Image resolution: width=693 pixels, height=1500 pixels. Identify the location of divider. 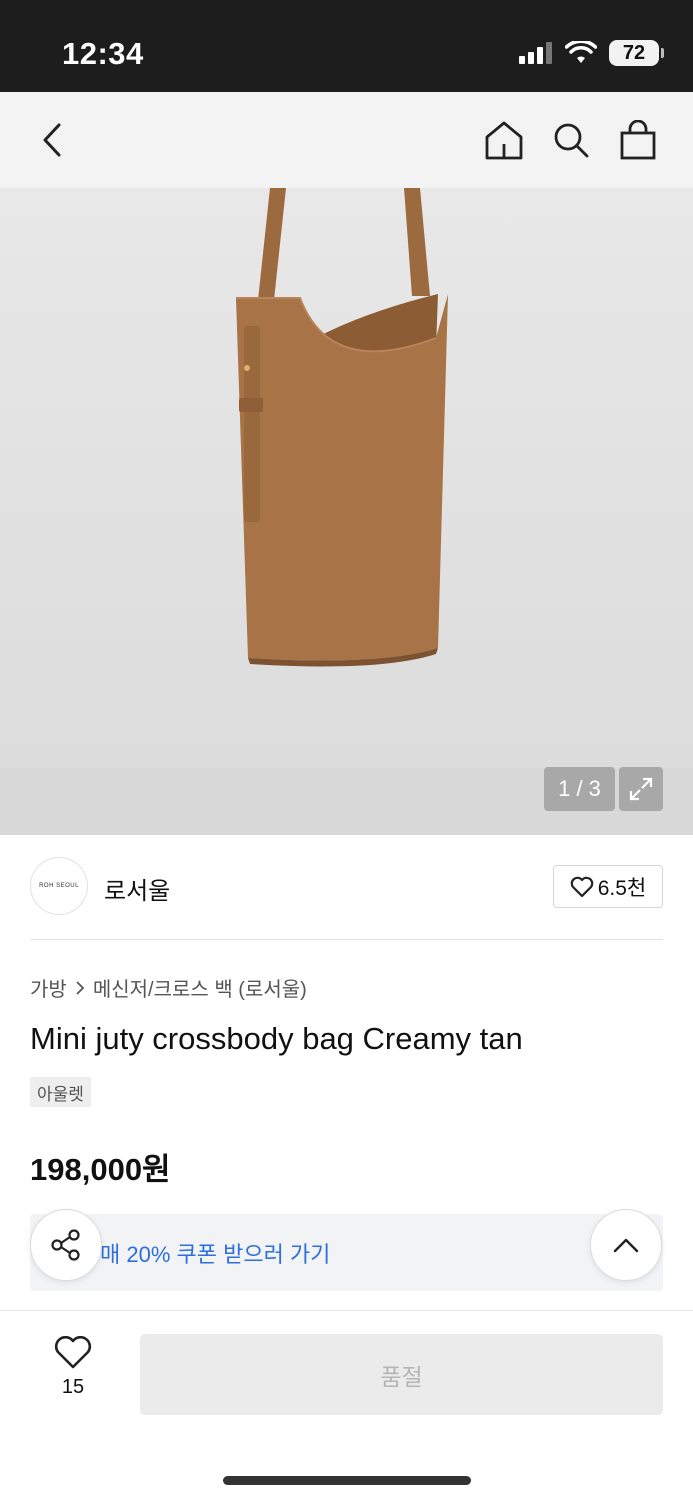
(346, 939).